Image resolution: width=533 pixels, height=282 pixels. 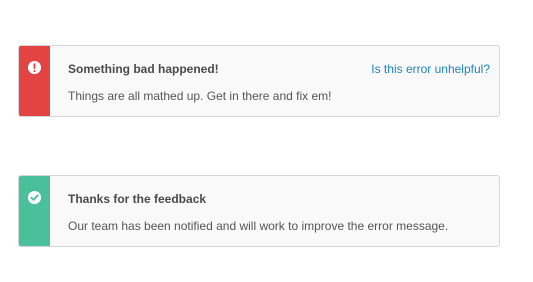 What do you see at coordinates (143, 69) in the screenshot?
I see `error-alert-title: Something bad happened!` at bounding box center [143, 69].